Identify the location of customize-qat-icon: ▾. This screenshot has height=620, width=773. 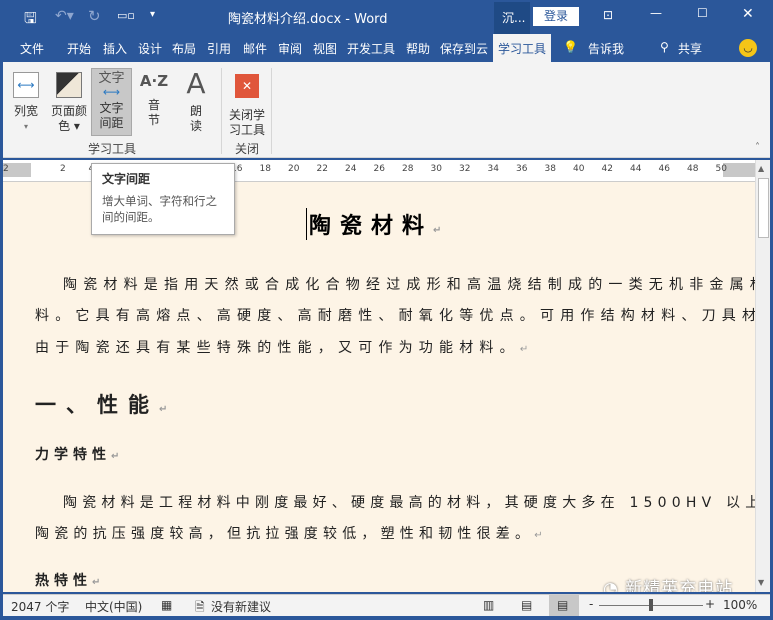
(152, 14).